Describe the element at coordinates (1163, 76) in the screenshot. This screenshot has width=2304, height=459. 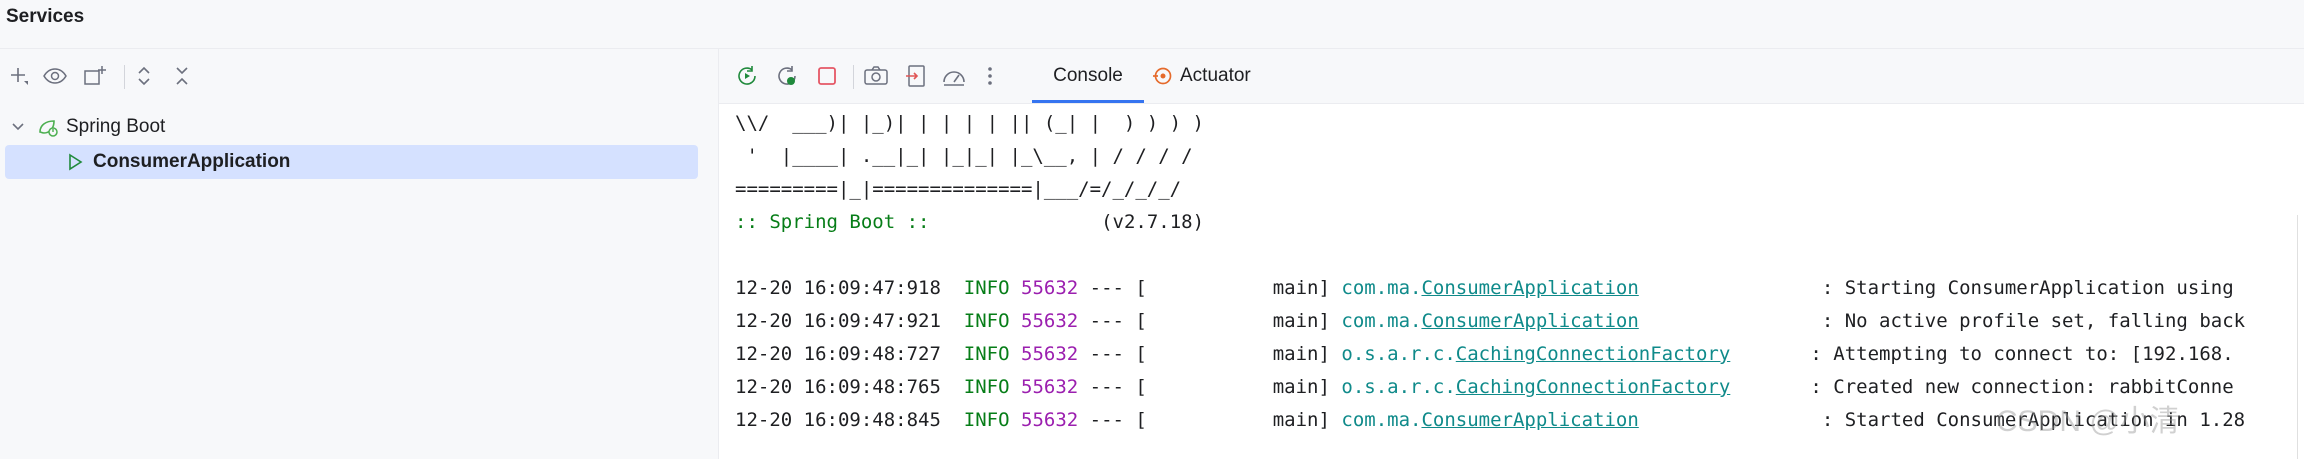
I see `actuator-icon` at that location.